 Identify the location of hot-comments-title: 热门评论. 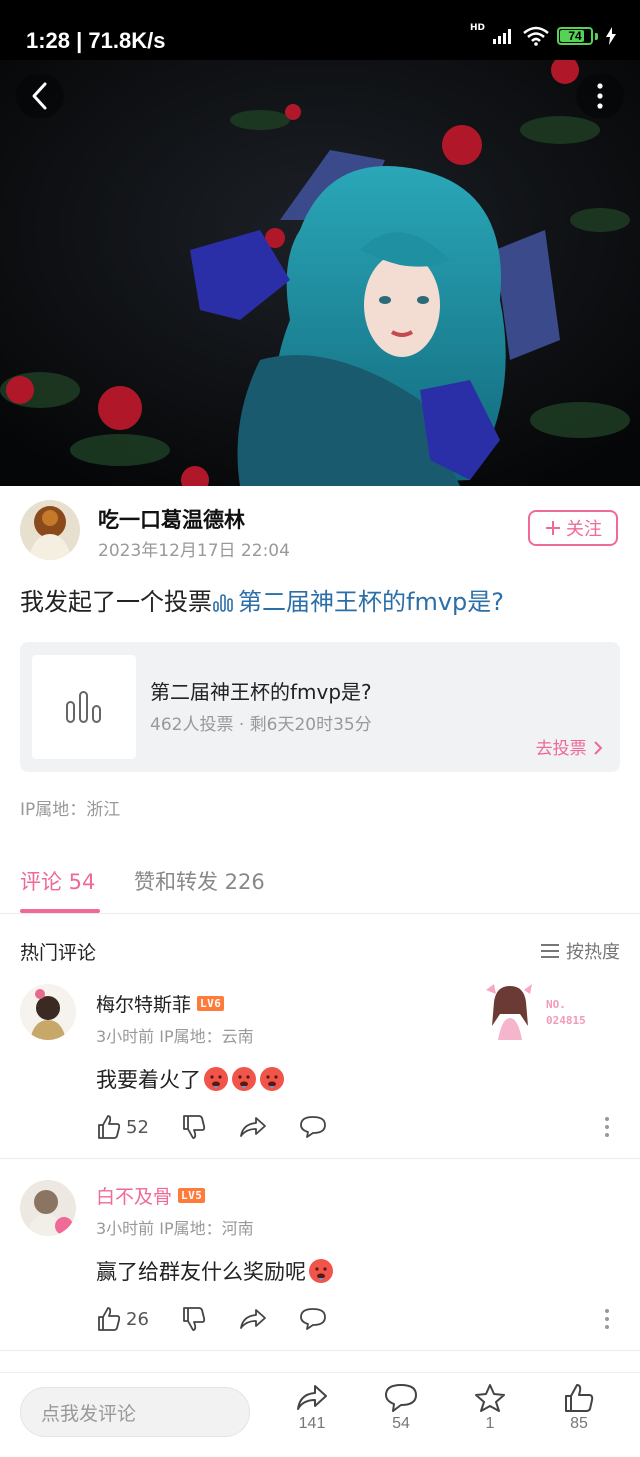
(58, 953).